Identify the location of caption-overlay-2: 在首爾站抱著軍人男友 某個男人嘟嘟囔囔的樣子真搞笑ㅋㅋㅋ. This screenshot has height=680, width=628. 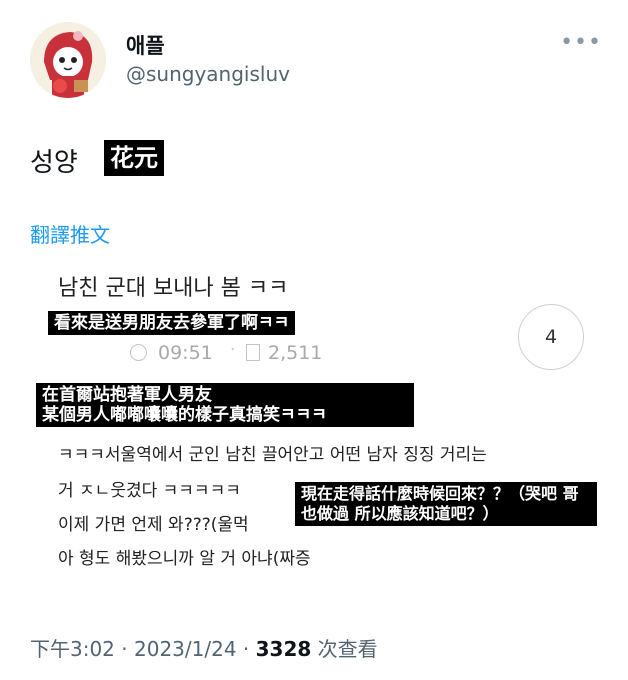
(225, 405).